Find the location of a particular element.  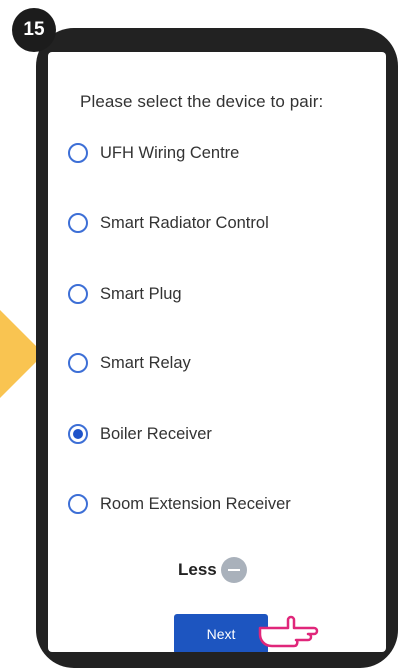

radio-selected-icon is located at coordinates (78, 434).